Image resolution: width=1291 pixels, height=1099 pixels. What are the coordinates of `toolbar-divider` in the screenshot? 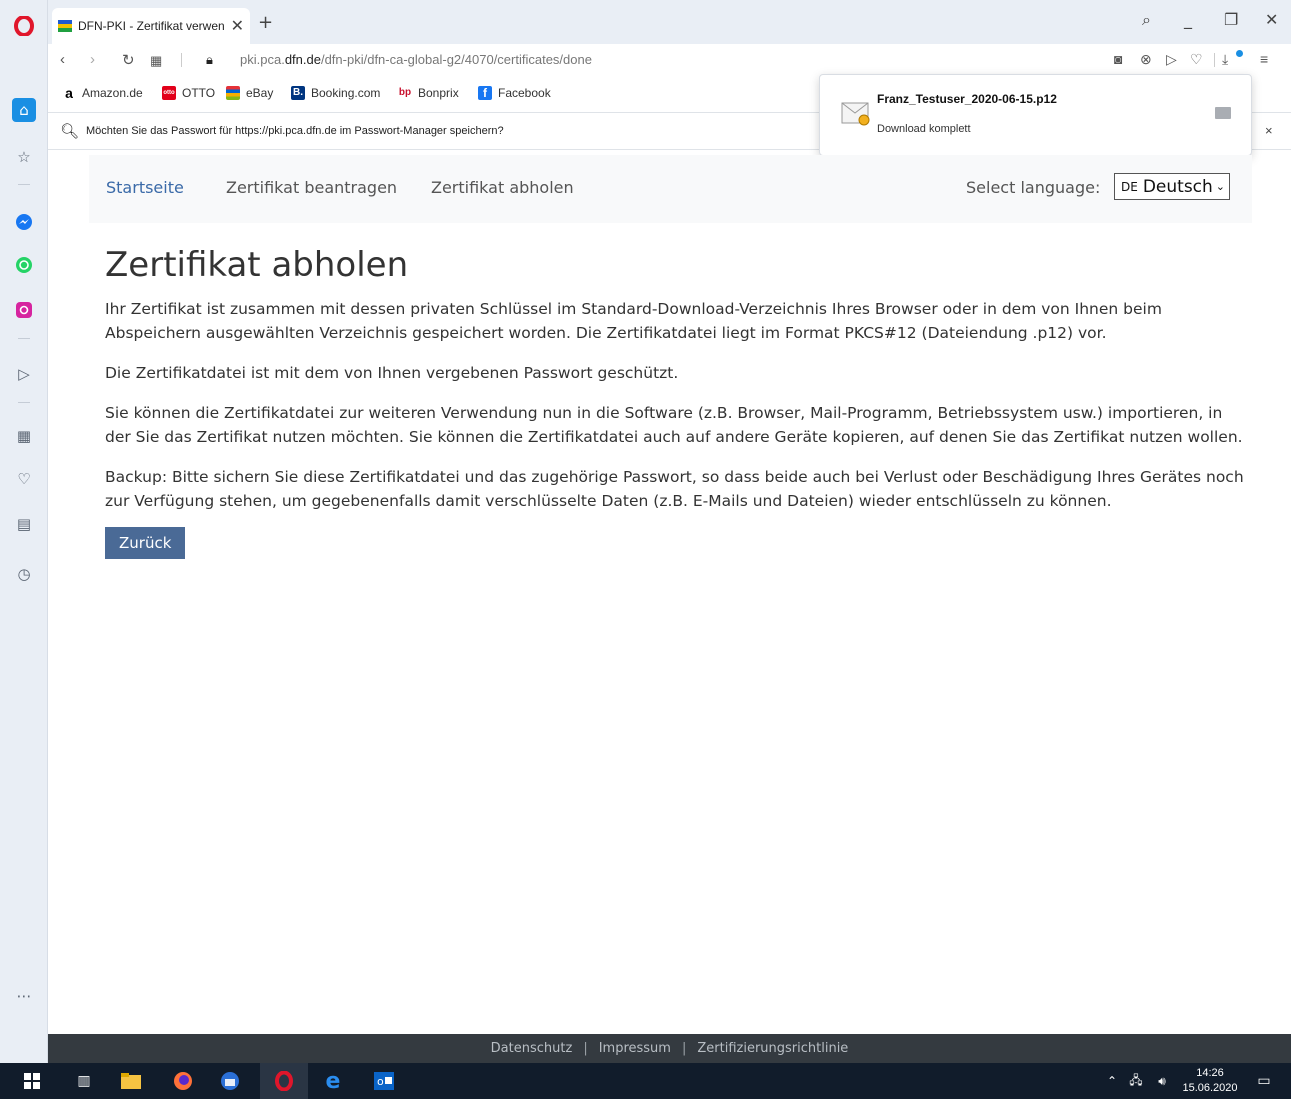 It's located at (1214, 60).